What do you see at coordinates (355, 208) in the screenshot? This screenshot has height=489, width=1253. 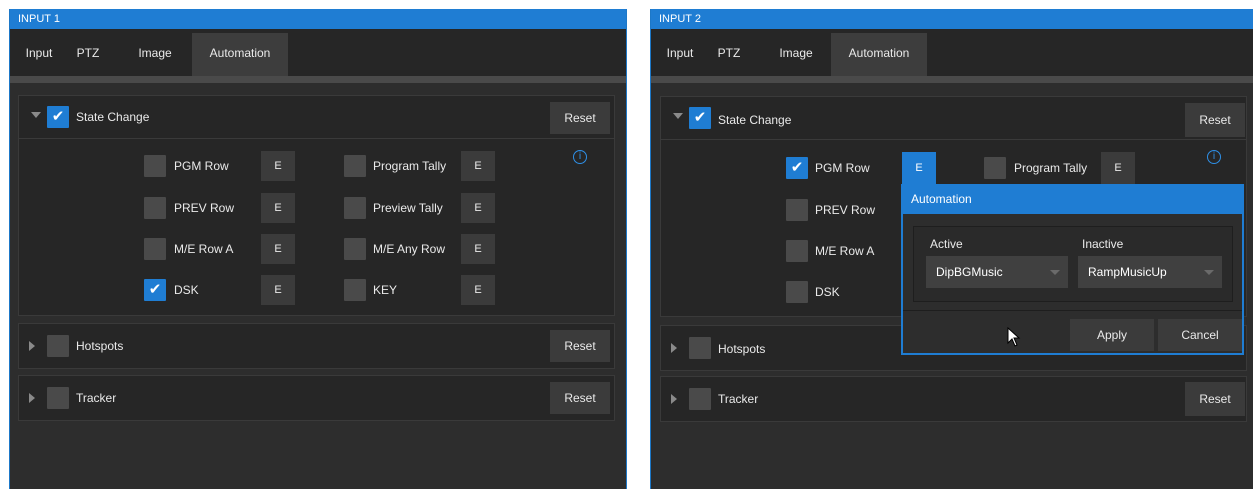 I see `preview-tally-checkbox` at bounding box center [355, 208].